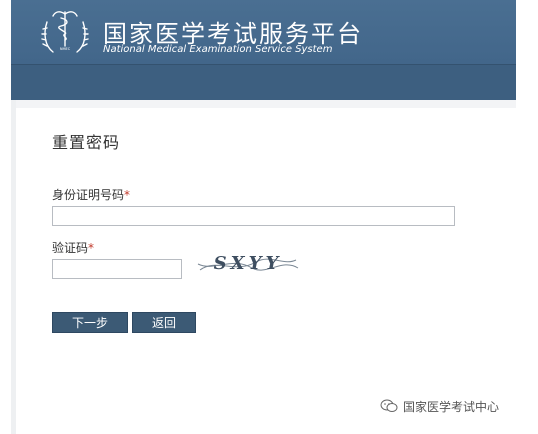  I want to click on header-nav-bar, so click(263, 82).